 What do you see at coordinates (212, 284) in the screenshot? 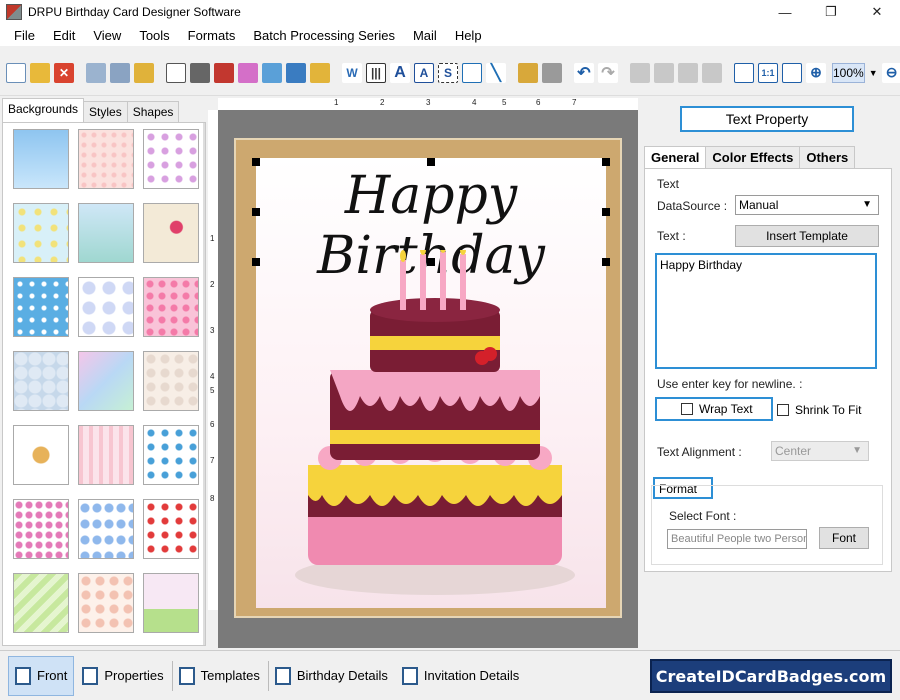
I see `ruler-label: 2` at bounding box center [212, 284].